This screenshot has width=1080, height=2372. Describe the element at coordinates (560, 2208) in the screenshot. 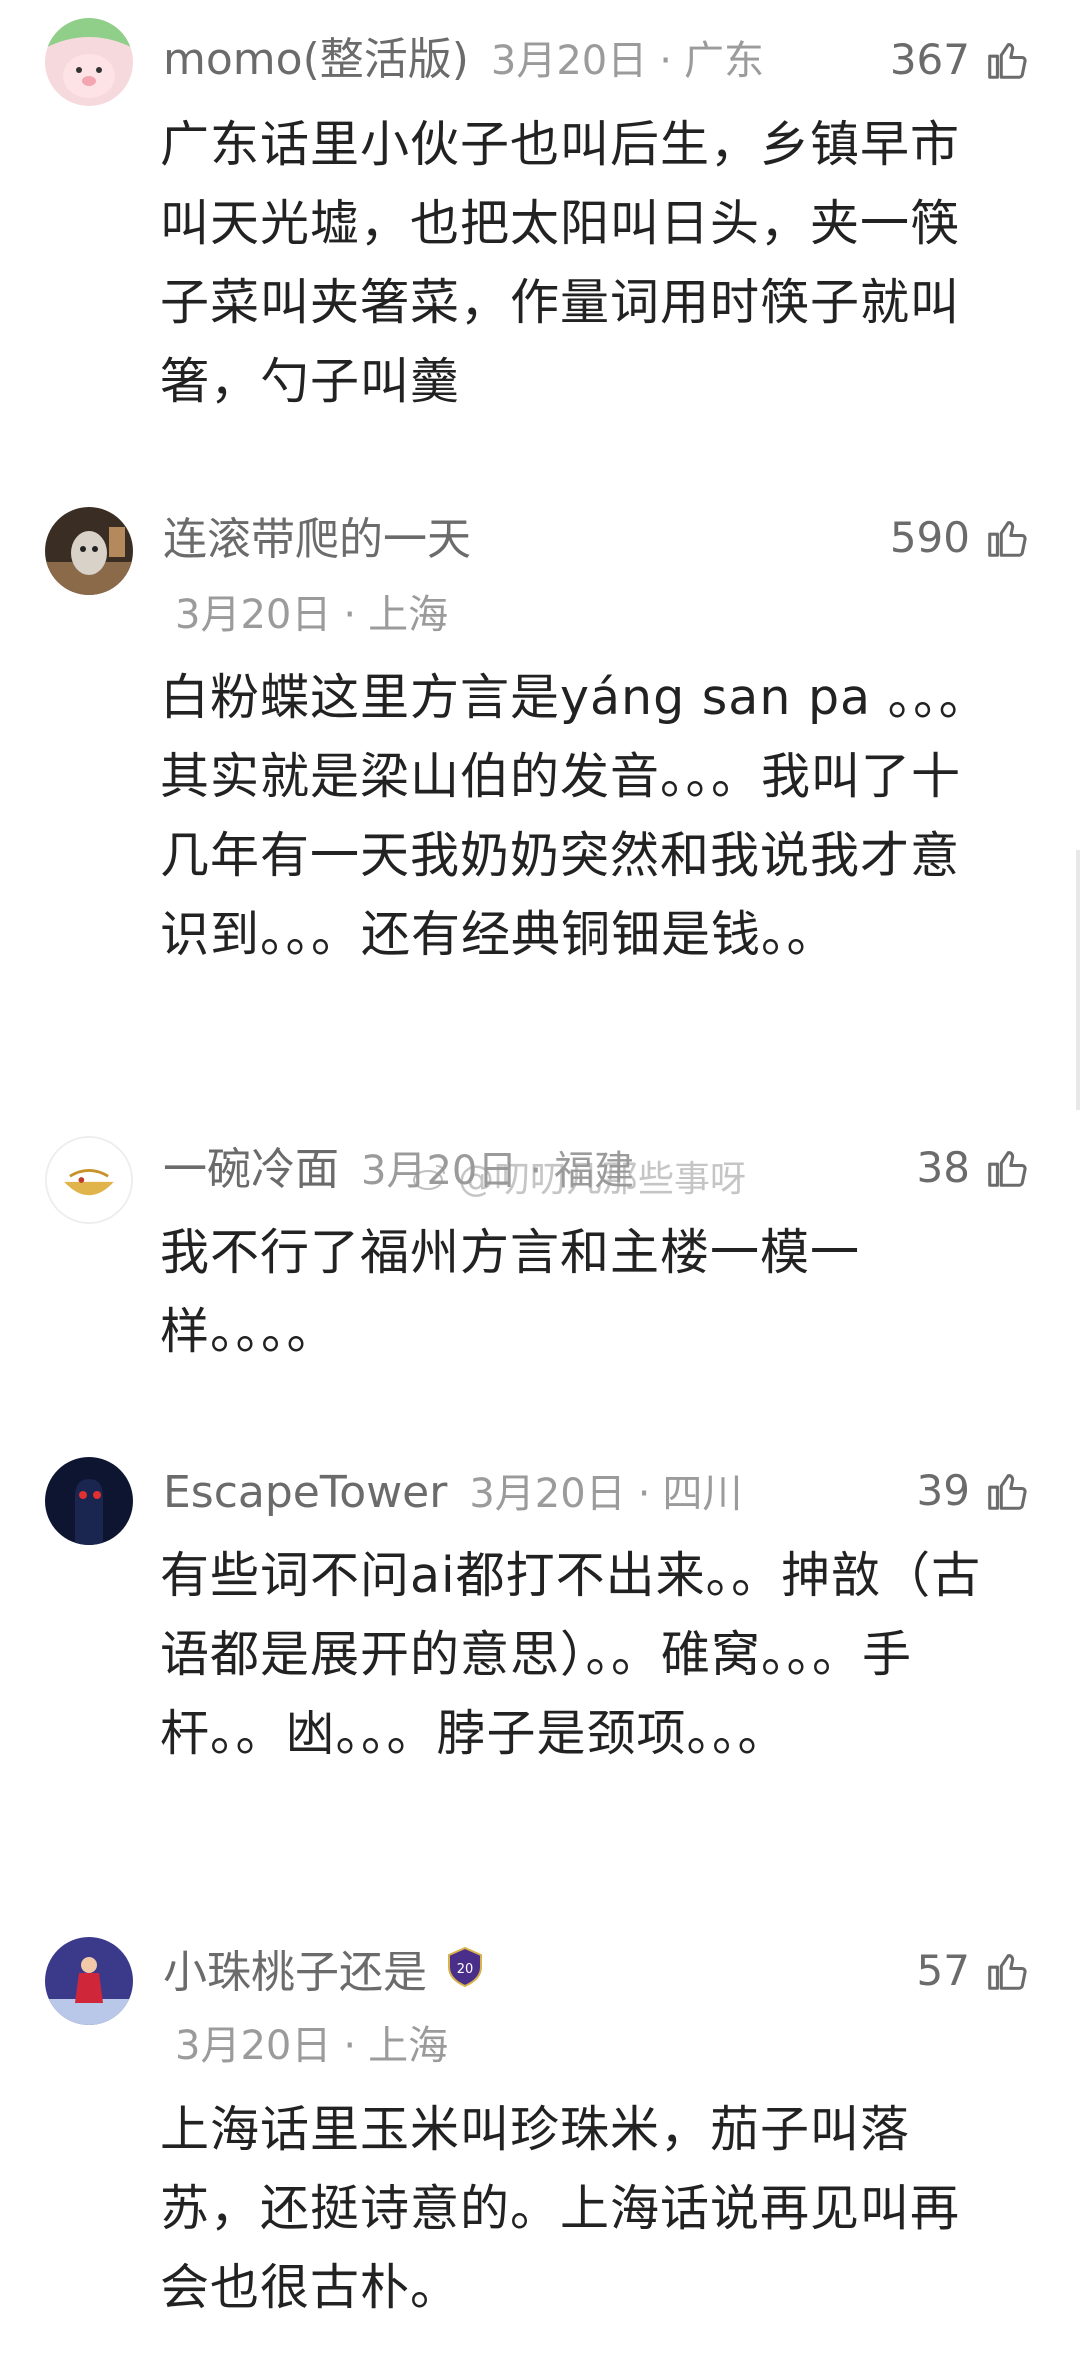

I see `comment-text: 上海话里玉米叫珍珠米，茄子叫落苏，还挺诗意的。上海话说再见叫再会也很古朴。` at that location.